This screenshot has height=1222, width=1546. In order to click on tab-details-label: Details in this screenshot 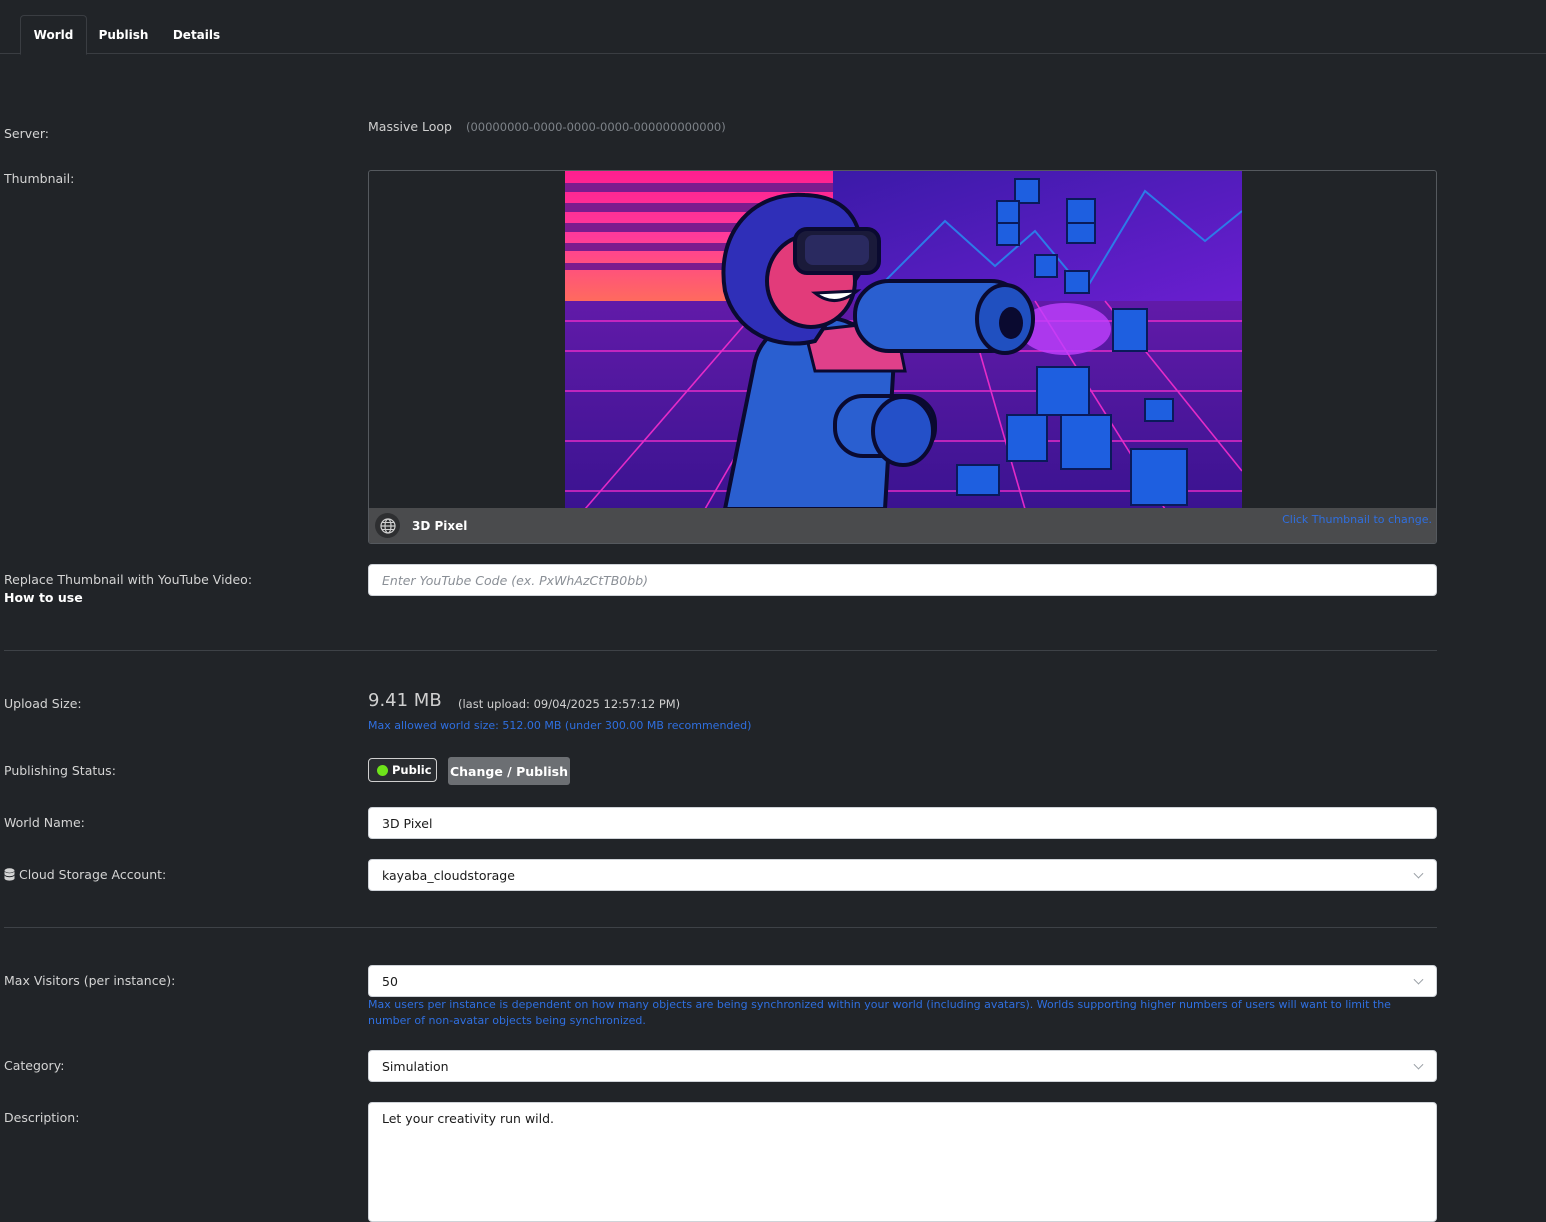, I will do `click(196, 34)`.